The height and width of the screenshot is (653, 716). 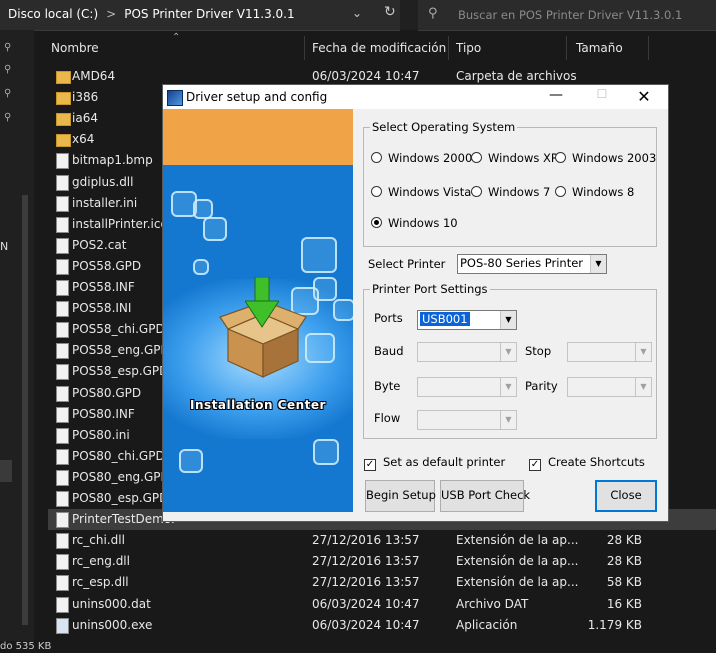 What do you see at coordinates (103, 413) in the screenshot?
I see `file-name: POS80.INF` at bounding box center [103, 413].